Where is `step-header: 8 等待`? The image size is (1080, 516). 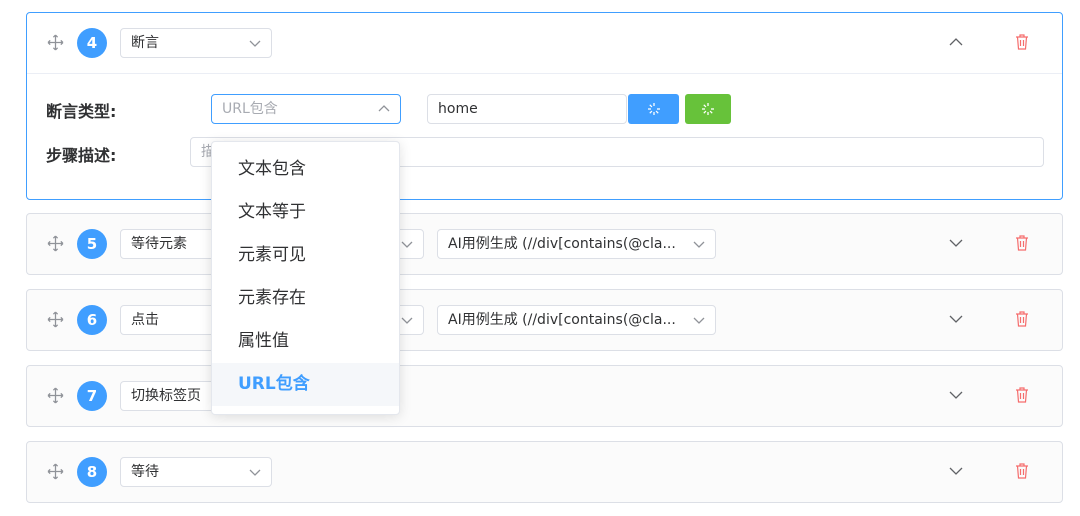 step-header: 8 等待 is located at coordinates (544, 472).